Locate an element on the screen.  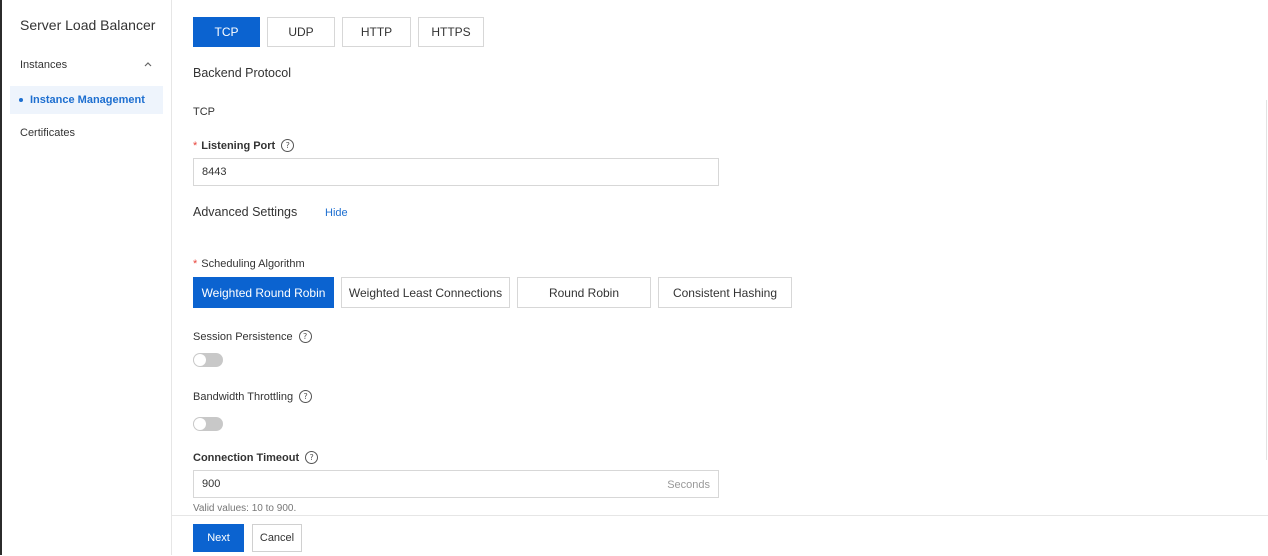
algo-consistent-hashing: Consistent Hashing is located at coordinates (725, 292).